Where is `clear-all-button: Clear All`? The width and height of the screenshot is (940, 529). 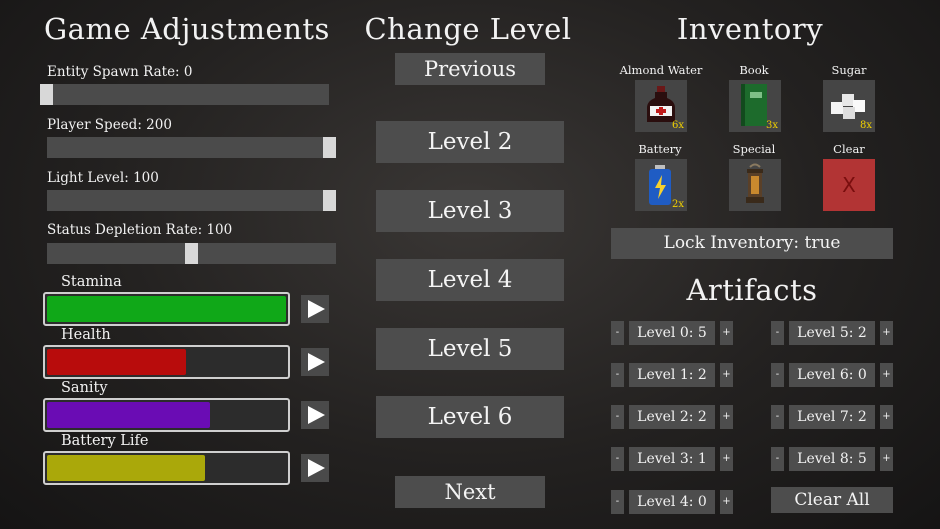 clear-all-button: Clear All is located at coordinates (832, 500).